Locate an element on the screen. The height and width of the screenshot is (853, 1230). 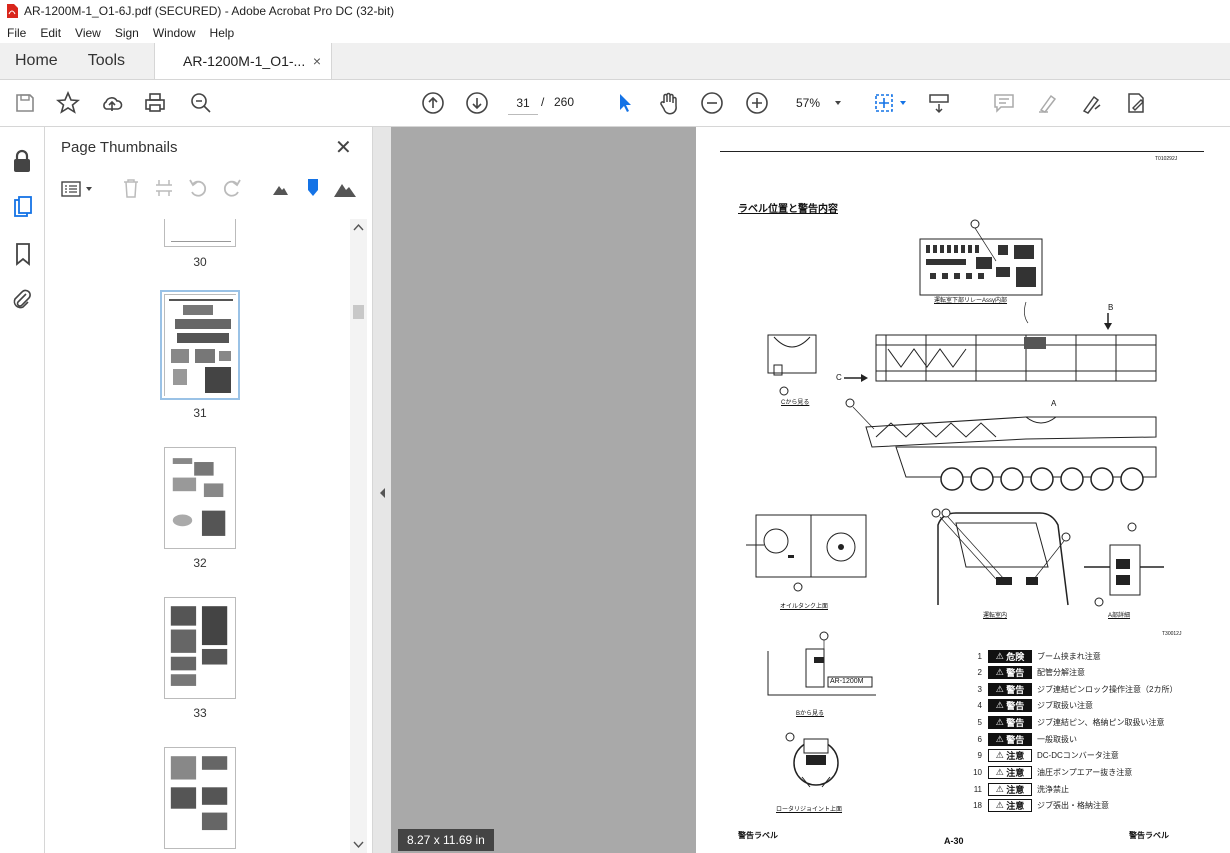
scroll-up-arrow-icon is located at coordinates (358, 227).